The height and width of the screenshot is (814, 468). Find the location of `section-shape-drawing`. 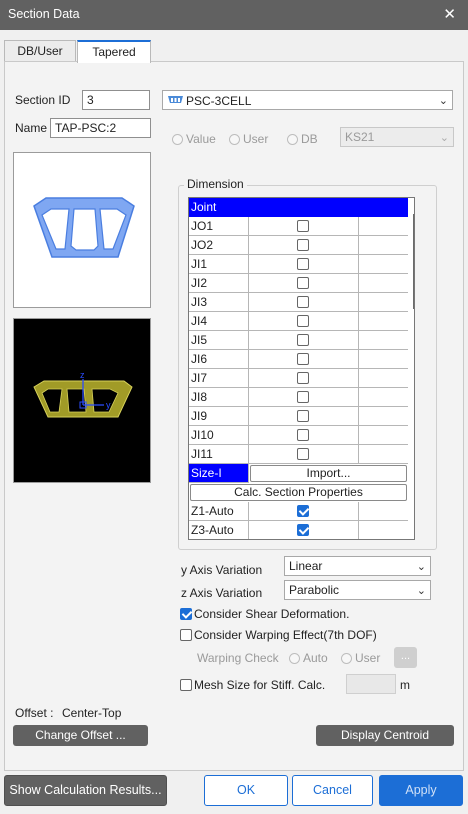

section-shape-drawing is located at coordinates (84, 227).